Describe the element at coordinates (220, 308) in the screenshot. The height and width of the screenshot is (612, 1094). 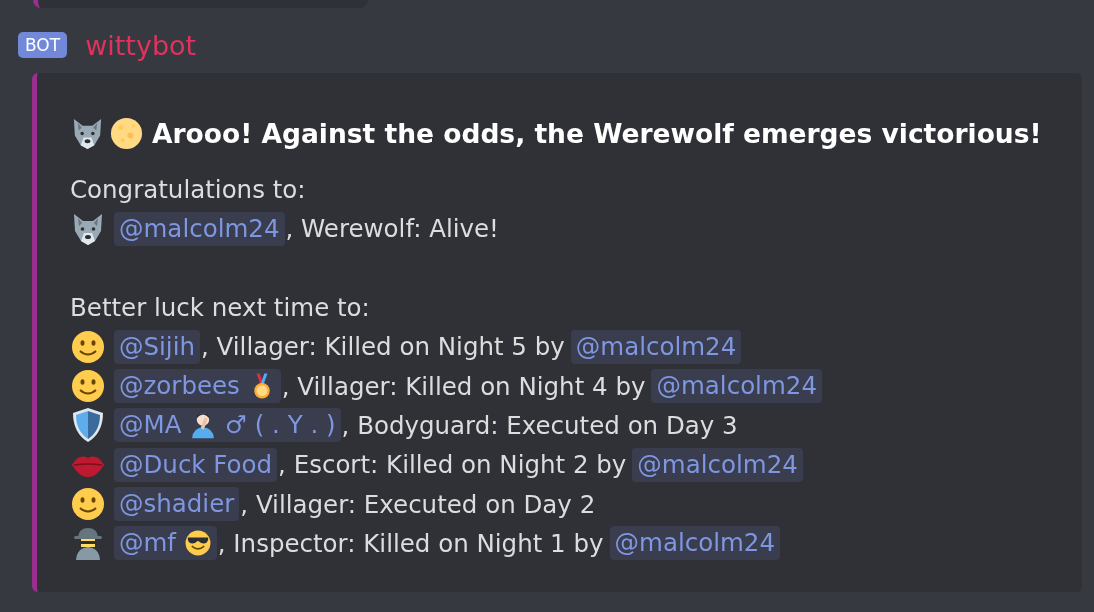
I see `section-heading: Better luck next time to:` at that location.